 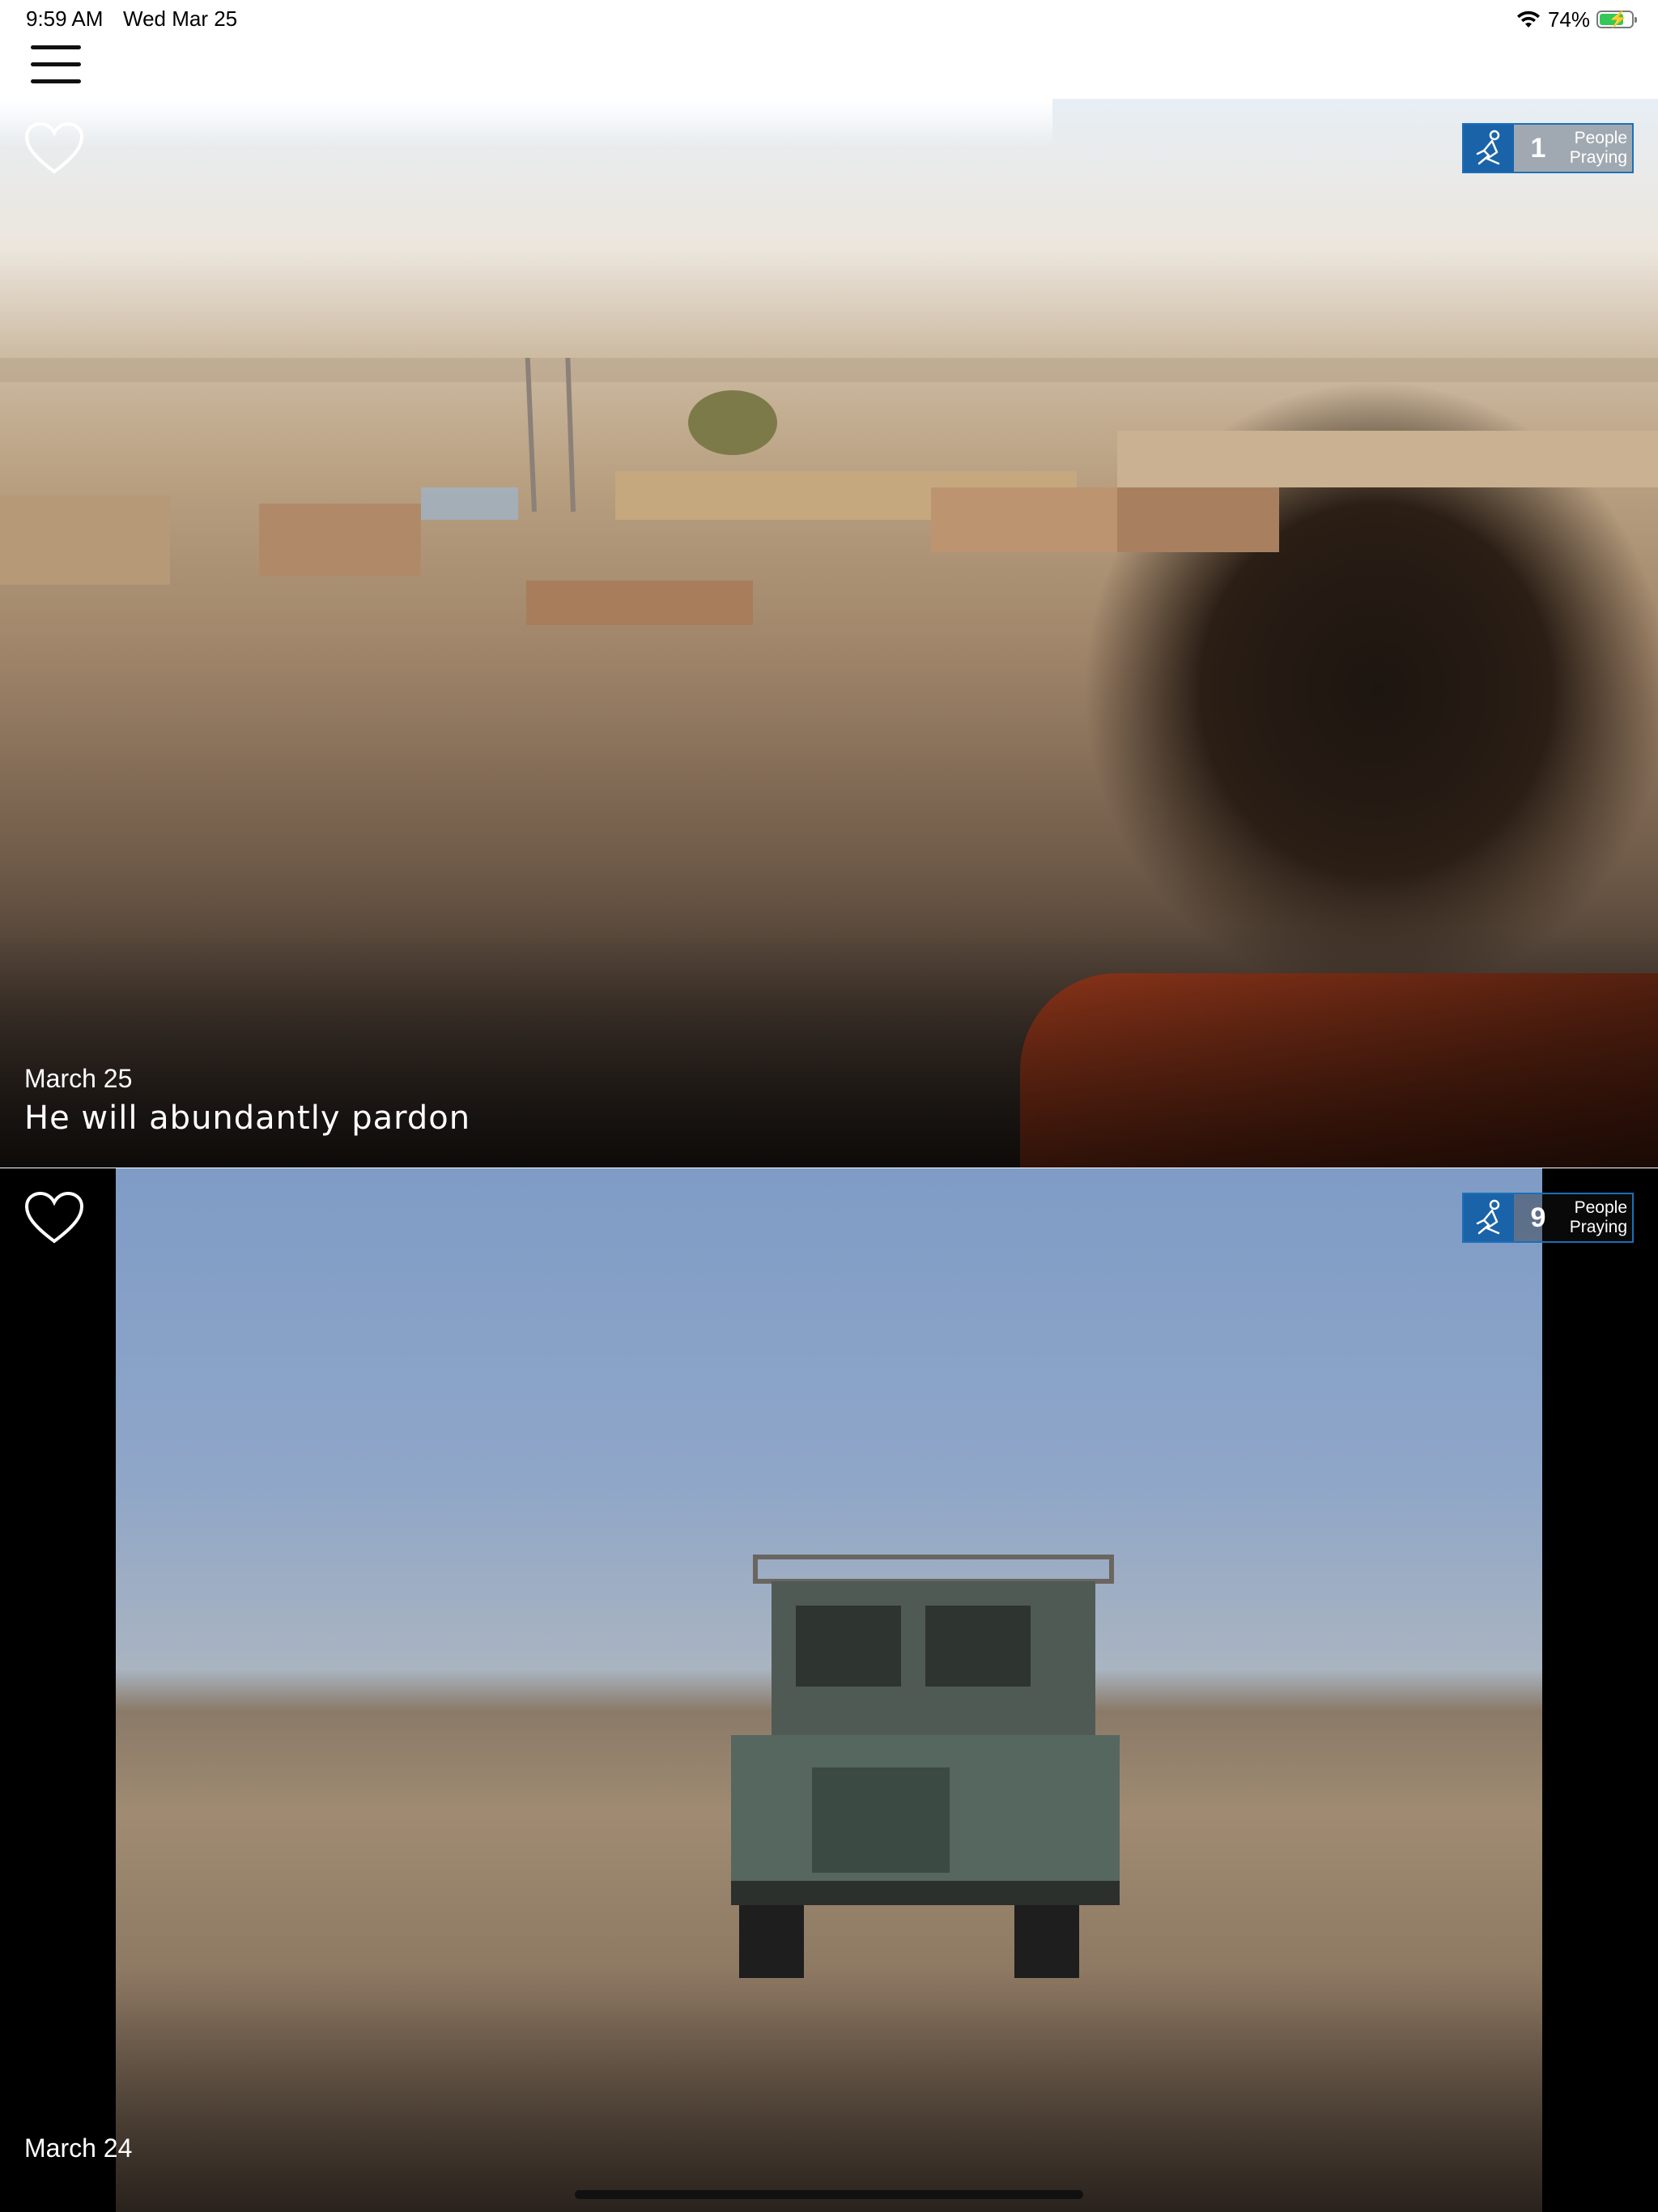 I want to click on people-praying-count: 9, so click(x=1538, y=1218).